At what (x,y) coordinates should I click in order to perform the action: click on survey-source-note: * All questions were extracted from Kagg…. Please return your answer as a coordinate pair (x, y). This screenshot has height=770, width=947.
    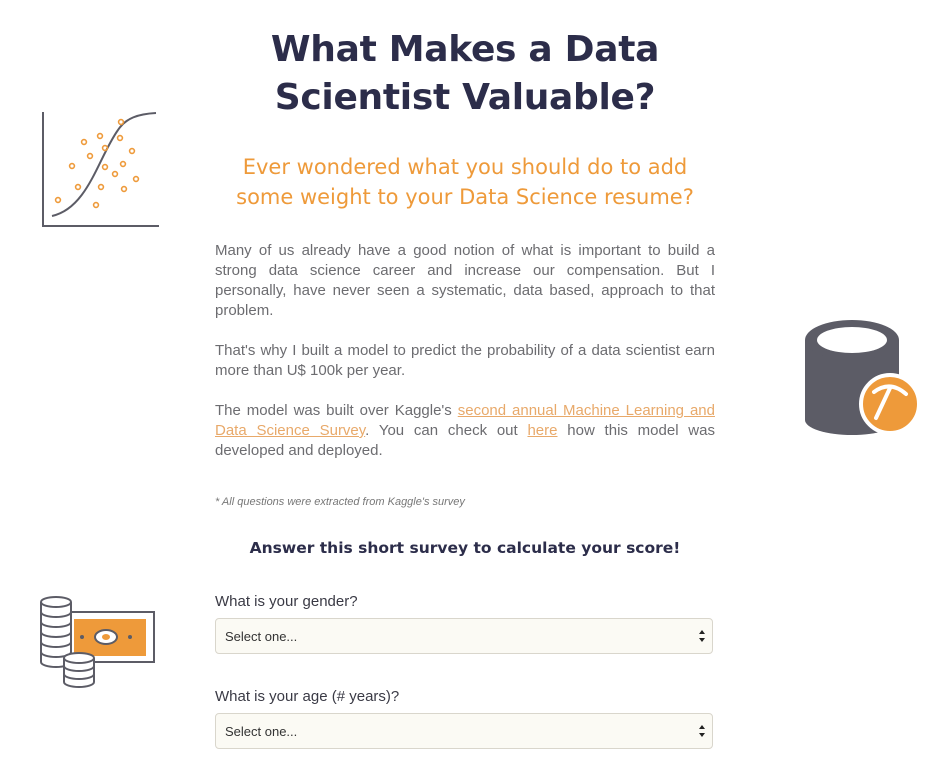
    Looking at the image, I should click on (340, 502).